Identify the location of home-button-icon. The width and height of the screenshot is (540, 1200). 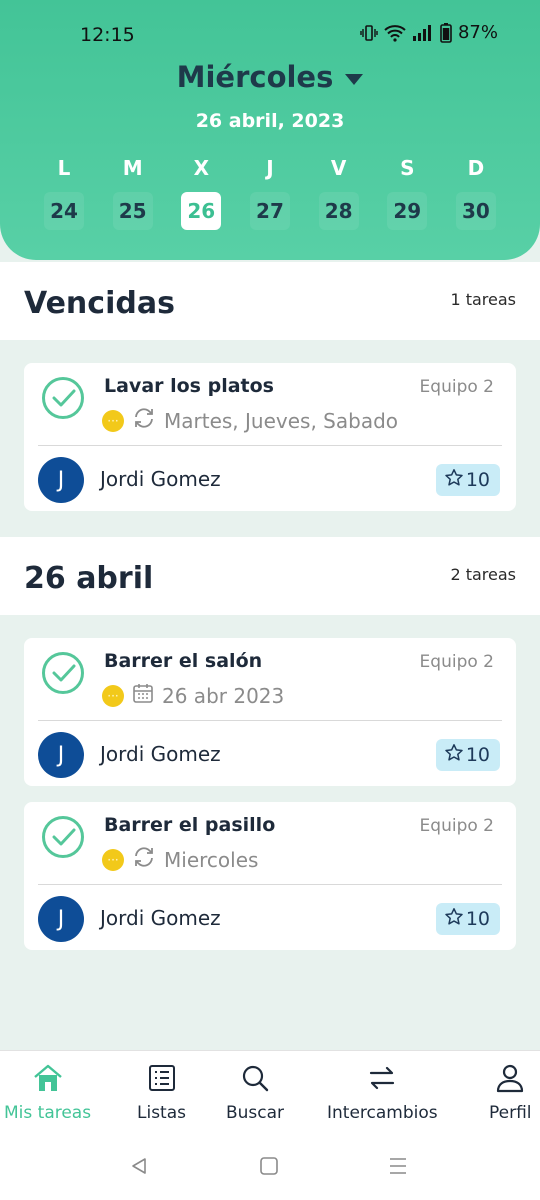
(269, 1168).